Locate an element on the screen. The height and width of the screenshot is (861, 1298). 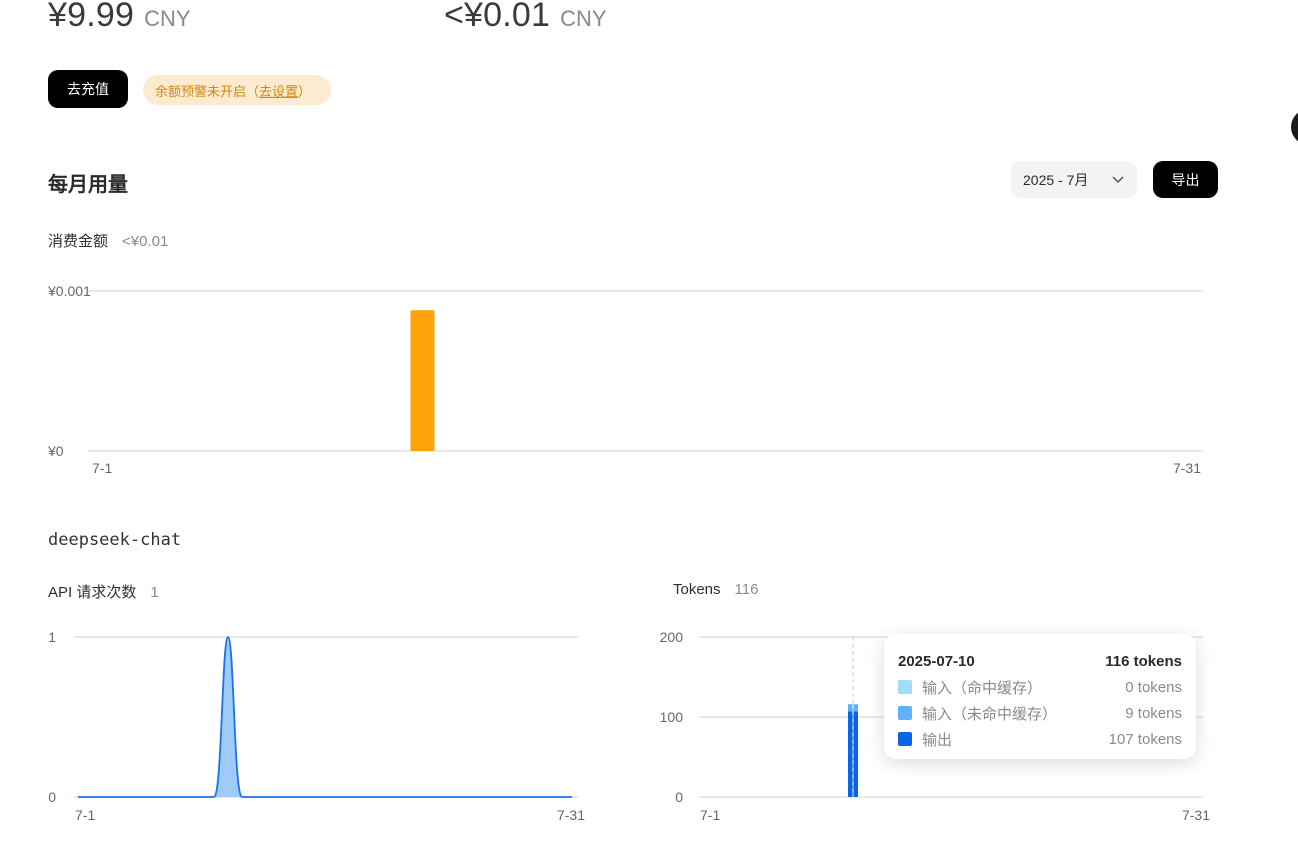
y-tick-label: ¥0.001 is located at coordinates (69, 291).